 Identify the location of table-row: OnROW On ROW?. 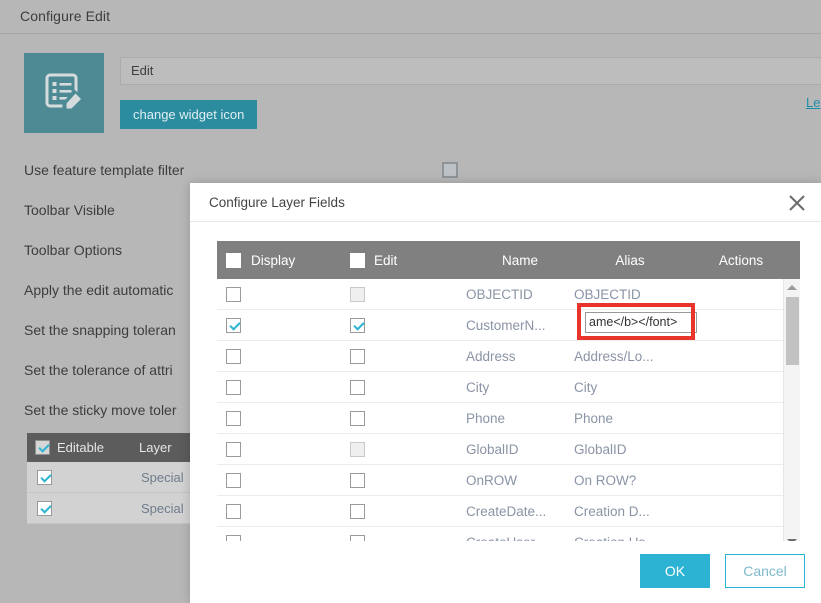
(508, 480).